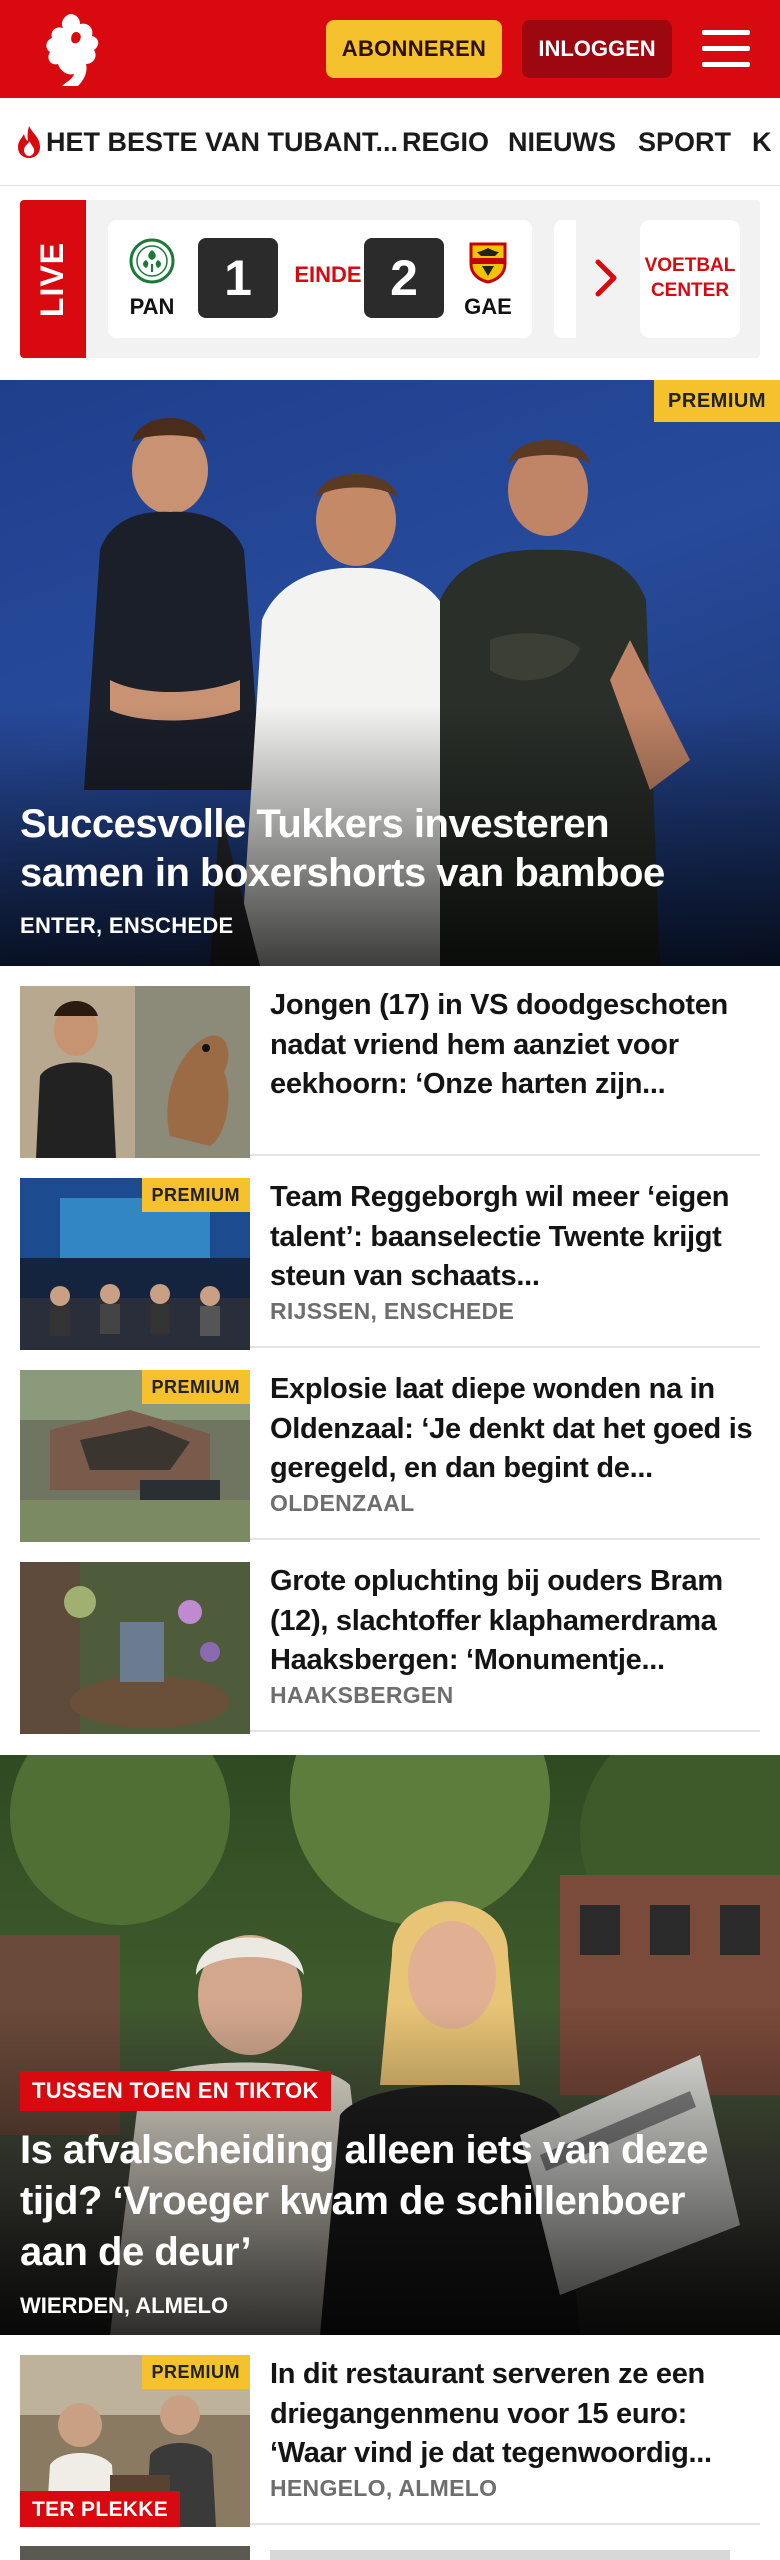 This screenshot has height=2560, width=780. I want to click on ter-plekke-tag: TER PLEKKE, so click(100, 2509).